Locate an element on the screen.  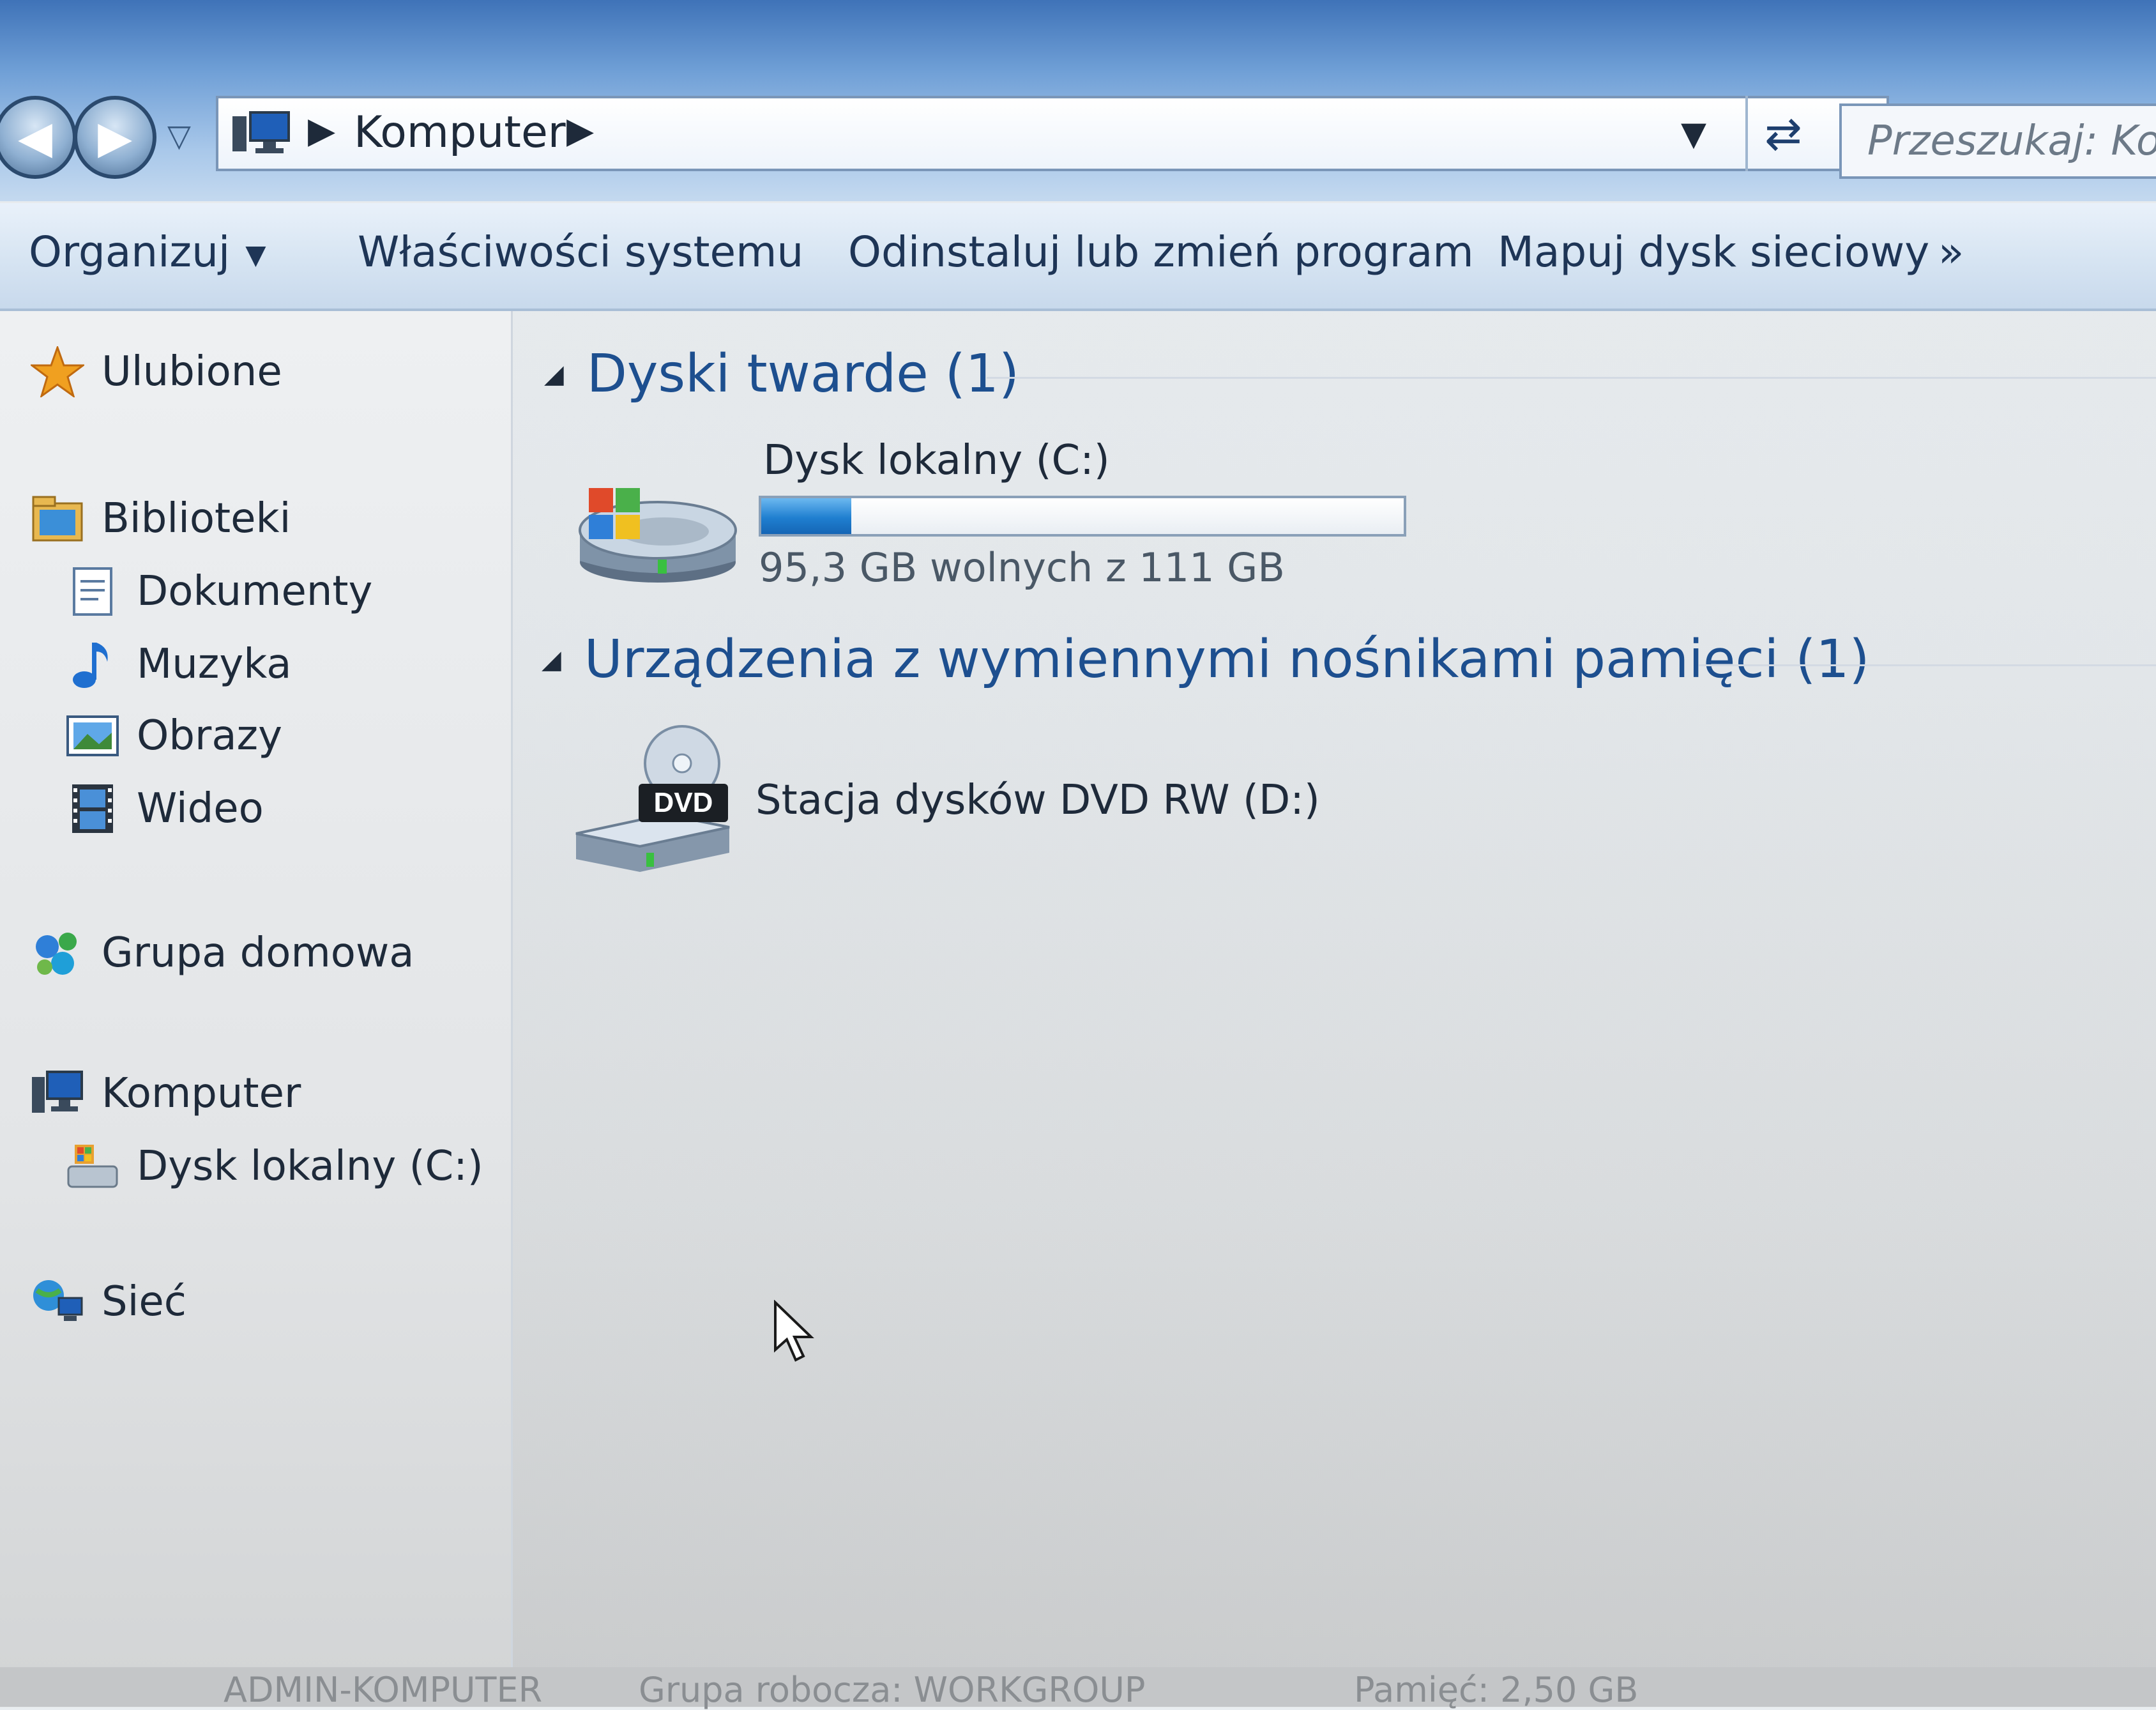
drive-c-usage-fill is located at coordinates (806, 516).